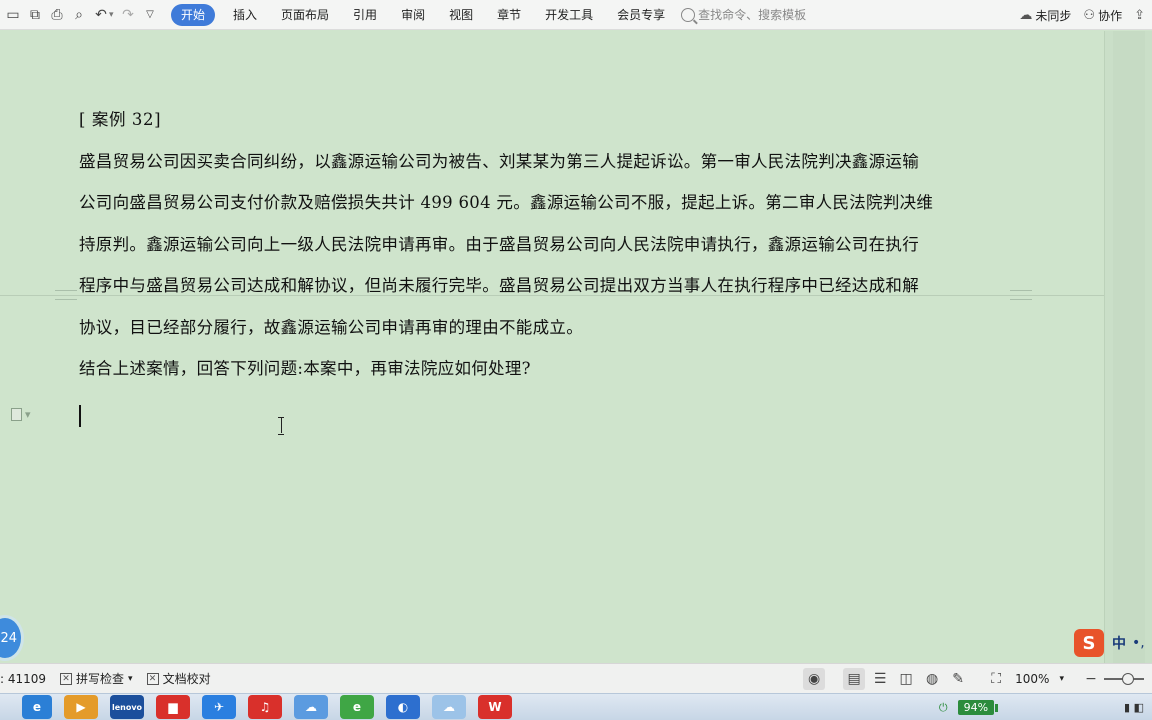  What do you see at coordinates (127, 707) in the screenshot?
I see `lenovo-app-icon: lenovo` at bounding box center [127, 707].